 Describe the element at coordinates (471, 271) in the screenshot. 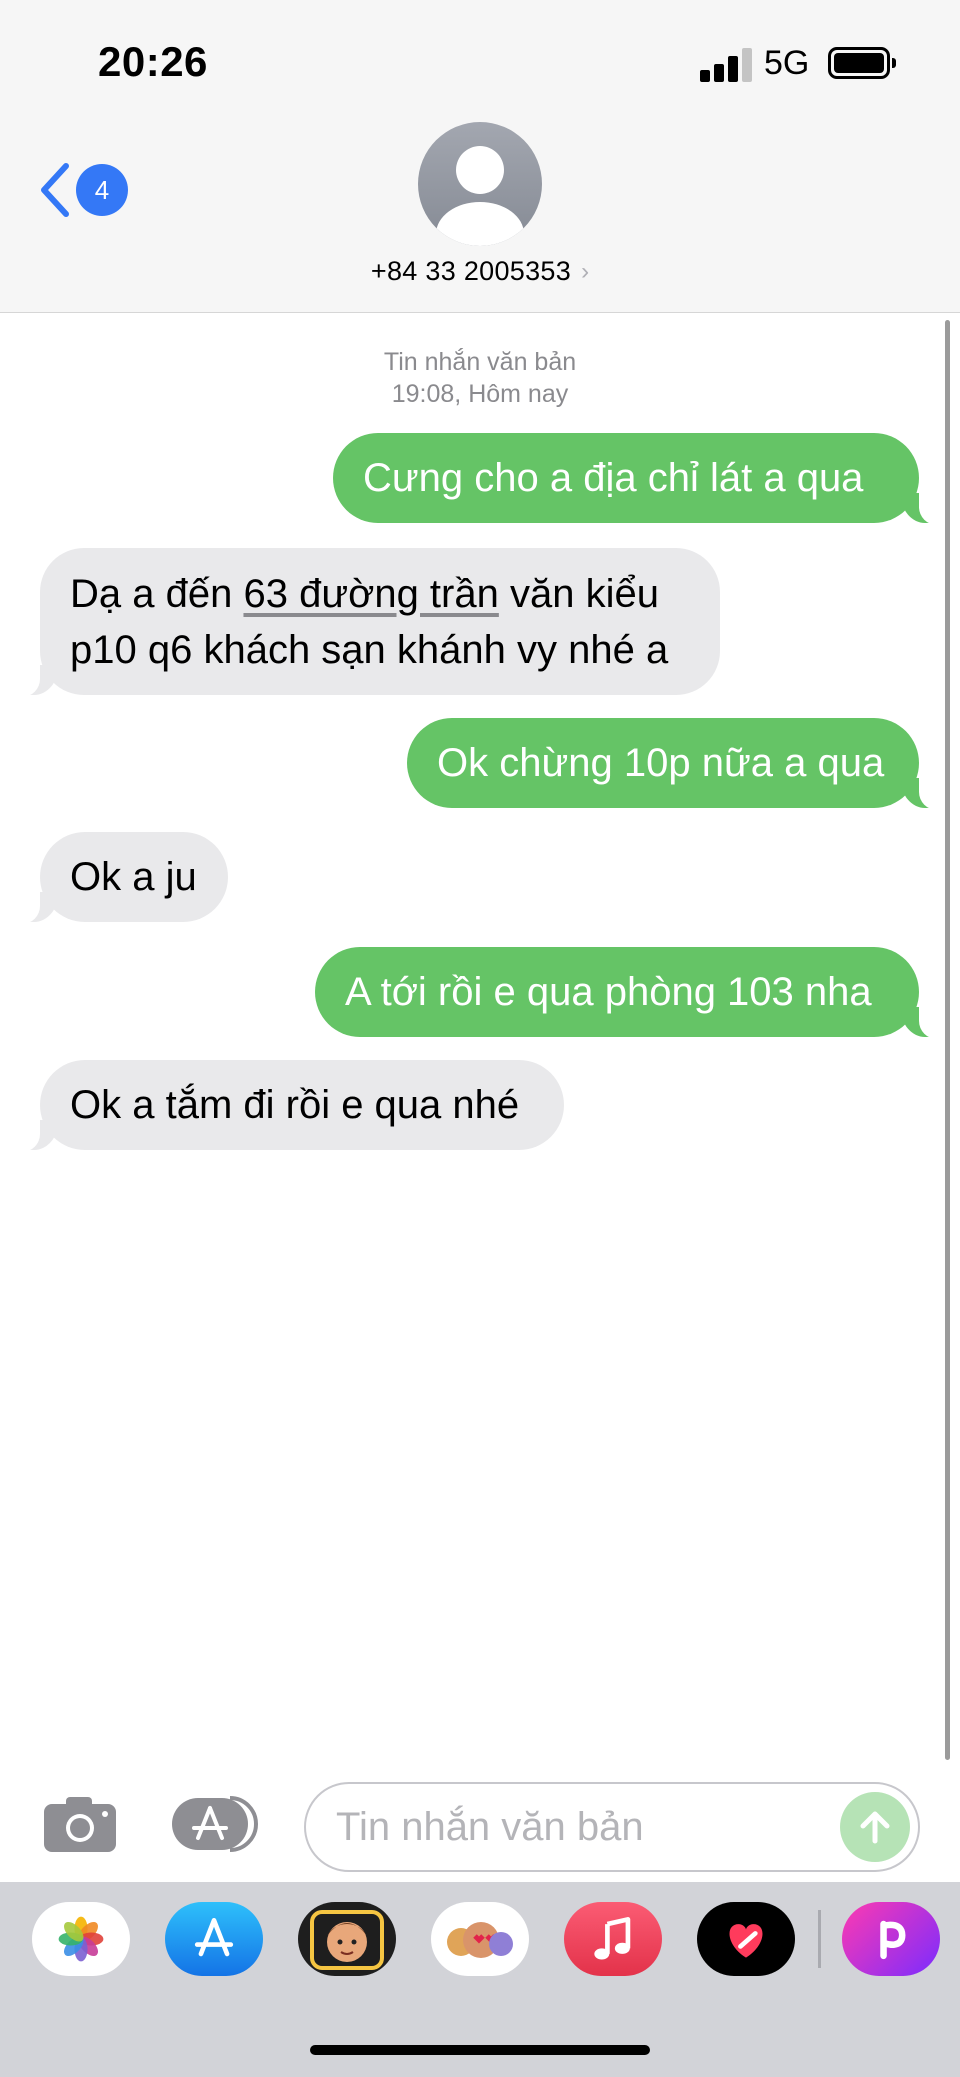

I see `contact-number: +84 33 2005353` at that location.